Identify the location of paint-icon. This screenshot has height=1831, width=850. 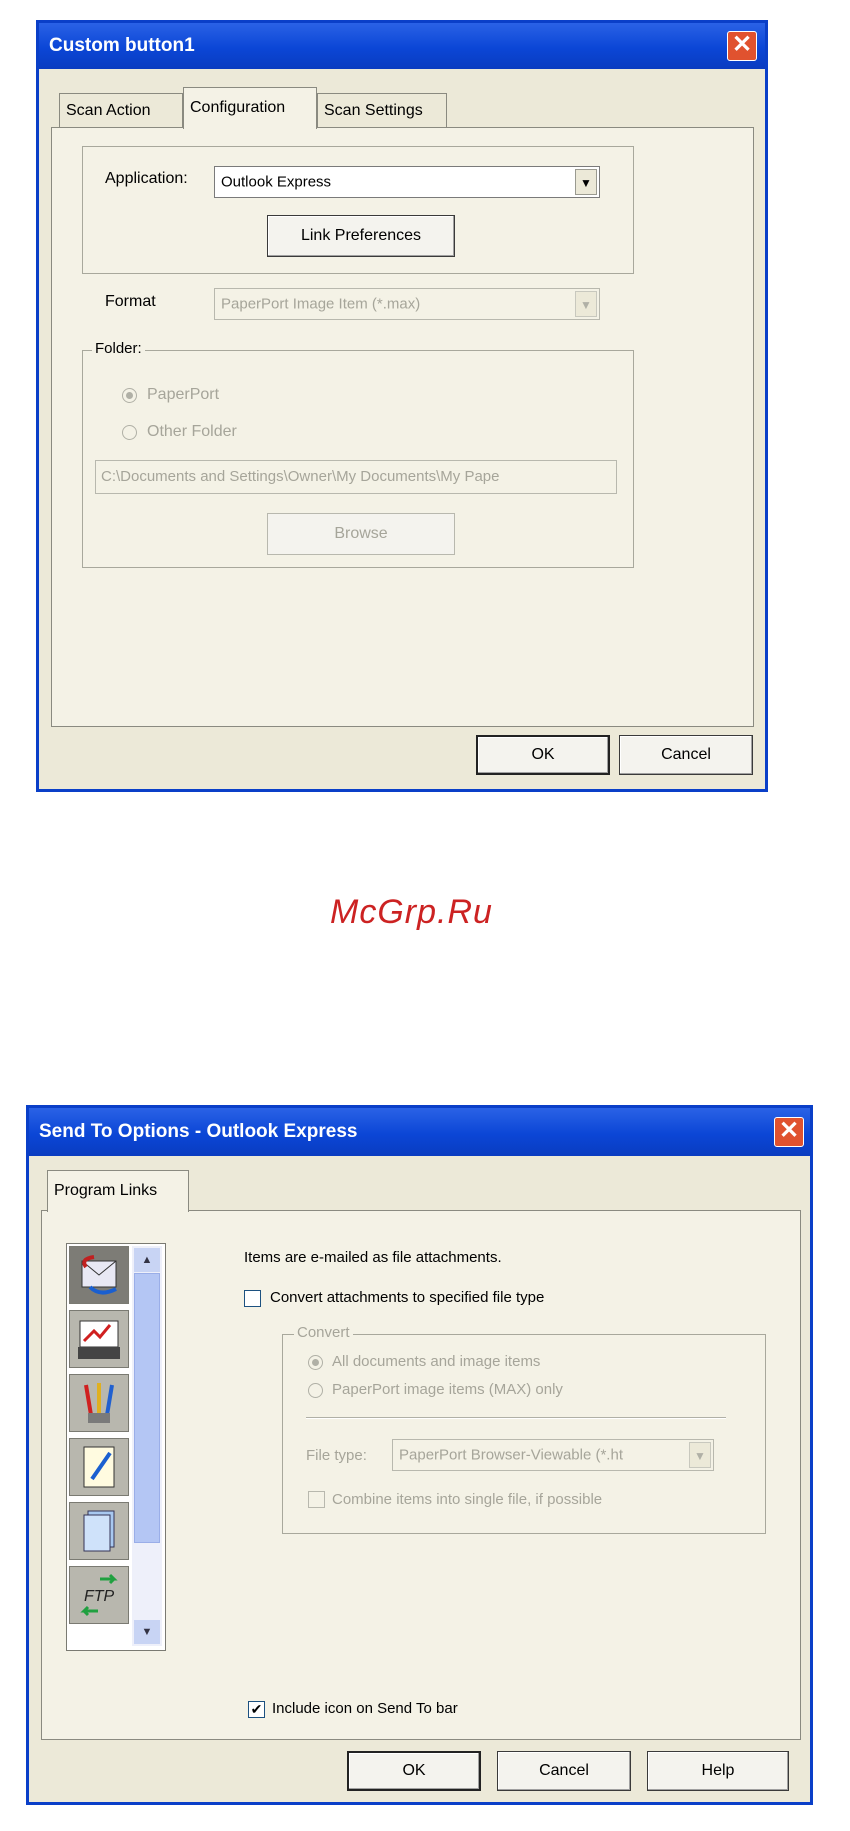
(99, 1403).